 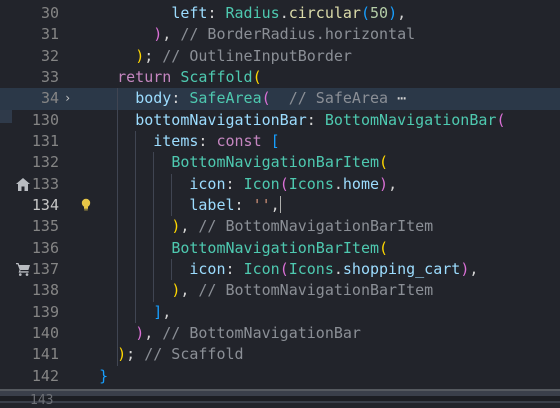 I want to click on line-number: 138, so click(x=45, y=290).